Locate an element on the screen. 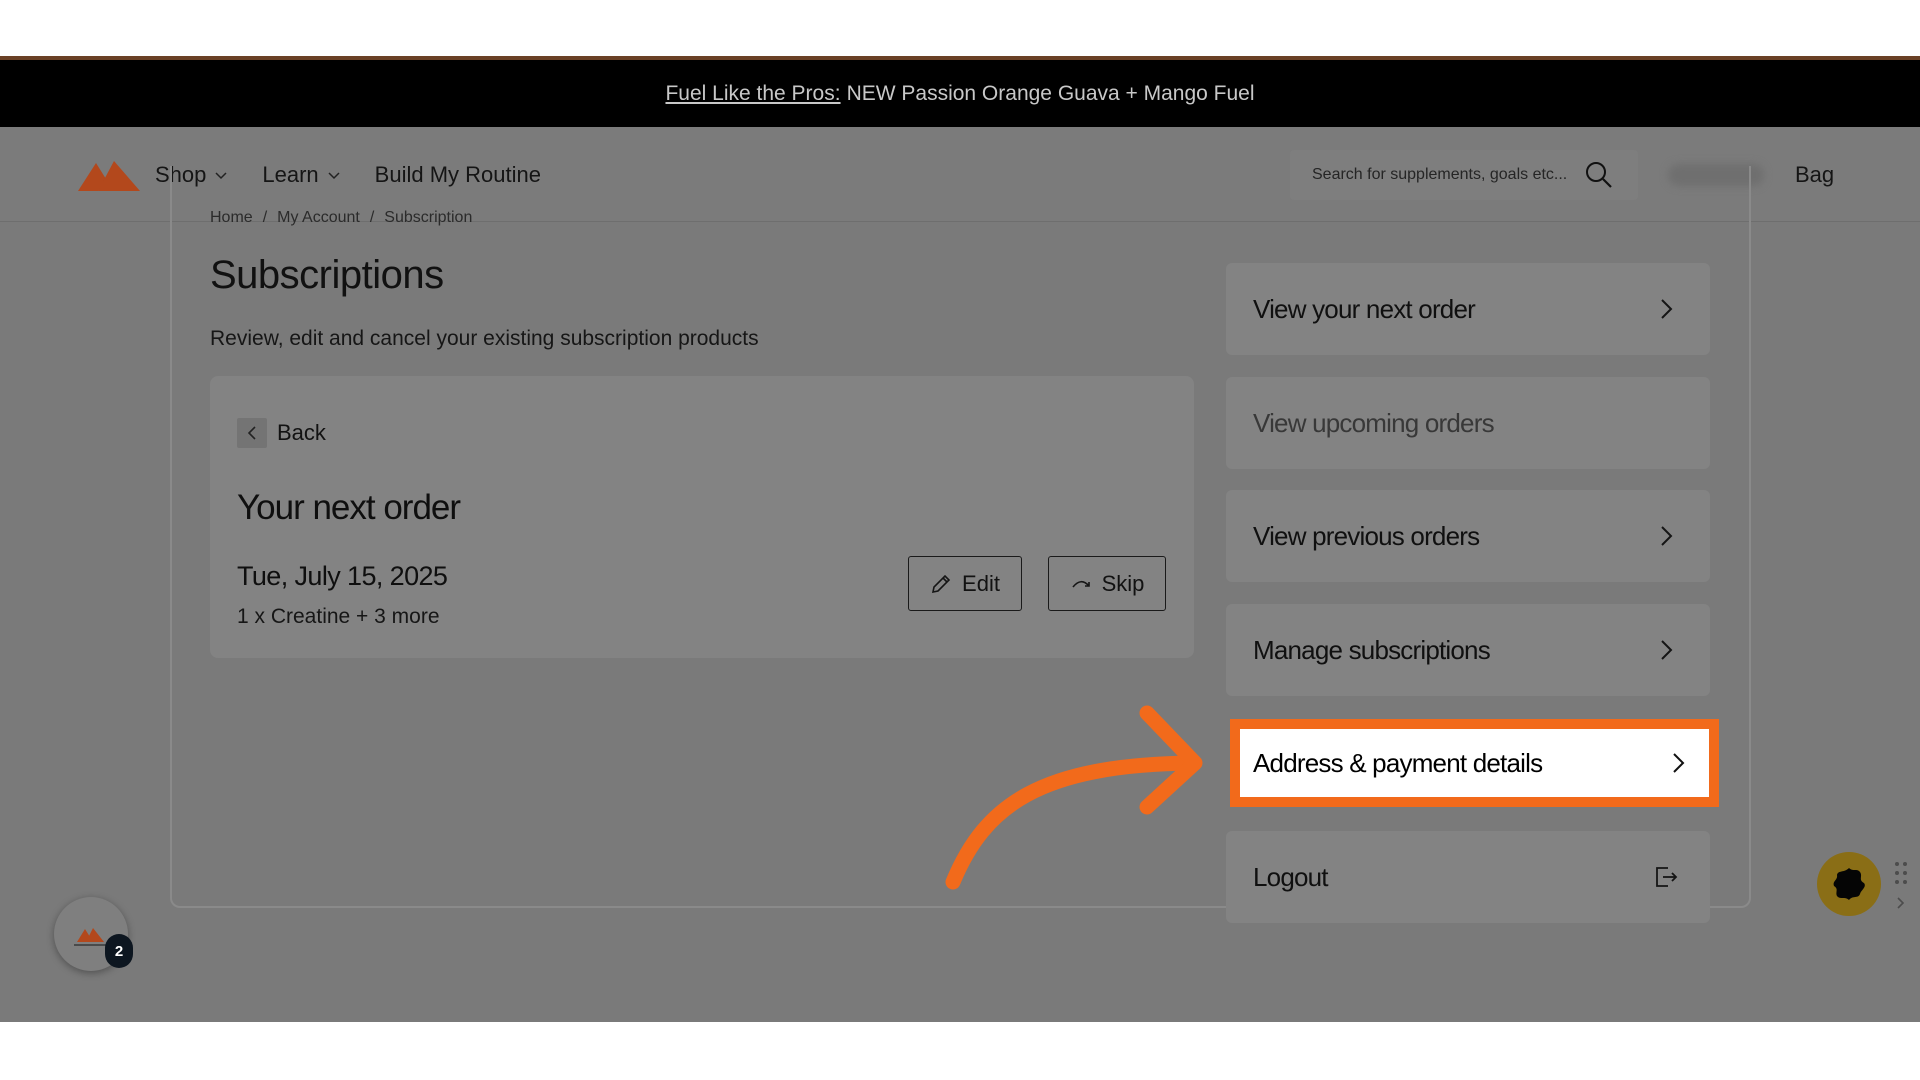 The height and width of the screenshot is (1080, 1920). sidebar-item-label: Address & payment details is located at coordinates (1398, 762).